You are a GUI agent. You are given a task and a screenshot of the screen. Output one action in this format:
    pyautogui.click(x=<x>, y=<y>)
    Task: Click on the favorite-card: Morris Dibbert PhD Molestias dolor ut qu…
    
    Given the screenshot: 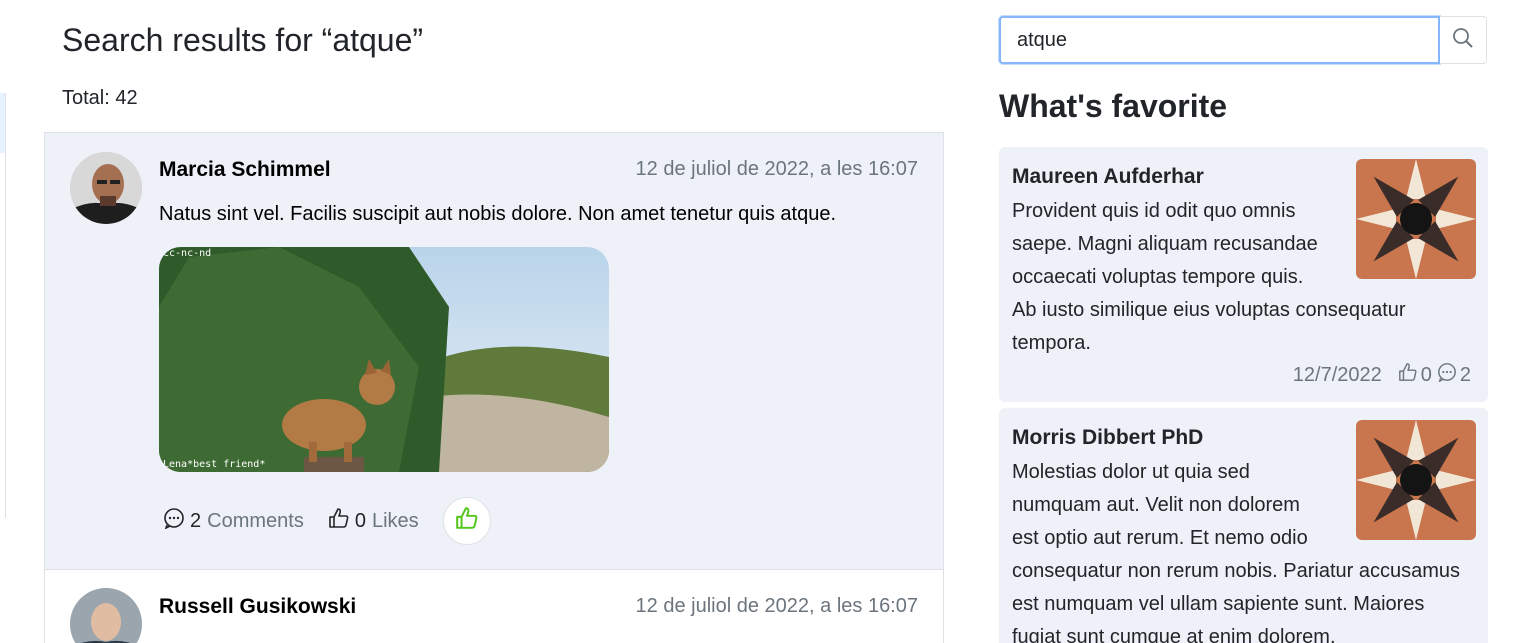 What is the action you would take?
    pyautogui.click(x=1243, y=525)
    